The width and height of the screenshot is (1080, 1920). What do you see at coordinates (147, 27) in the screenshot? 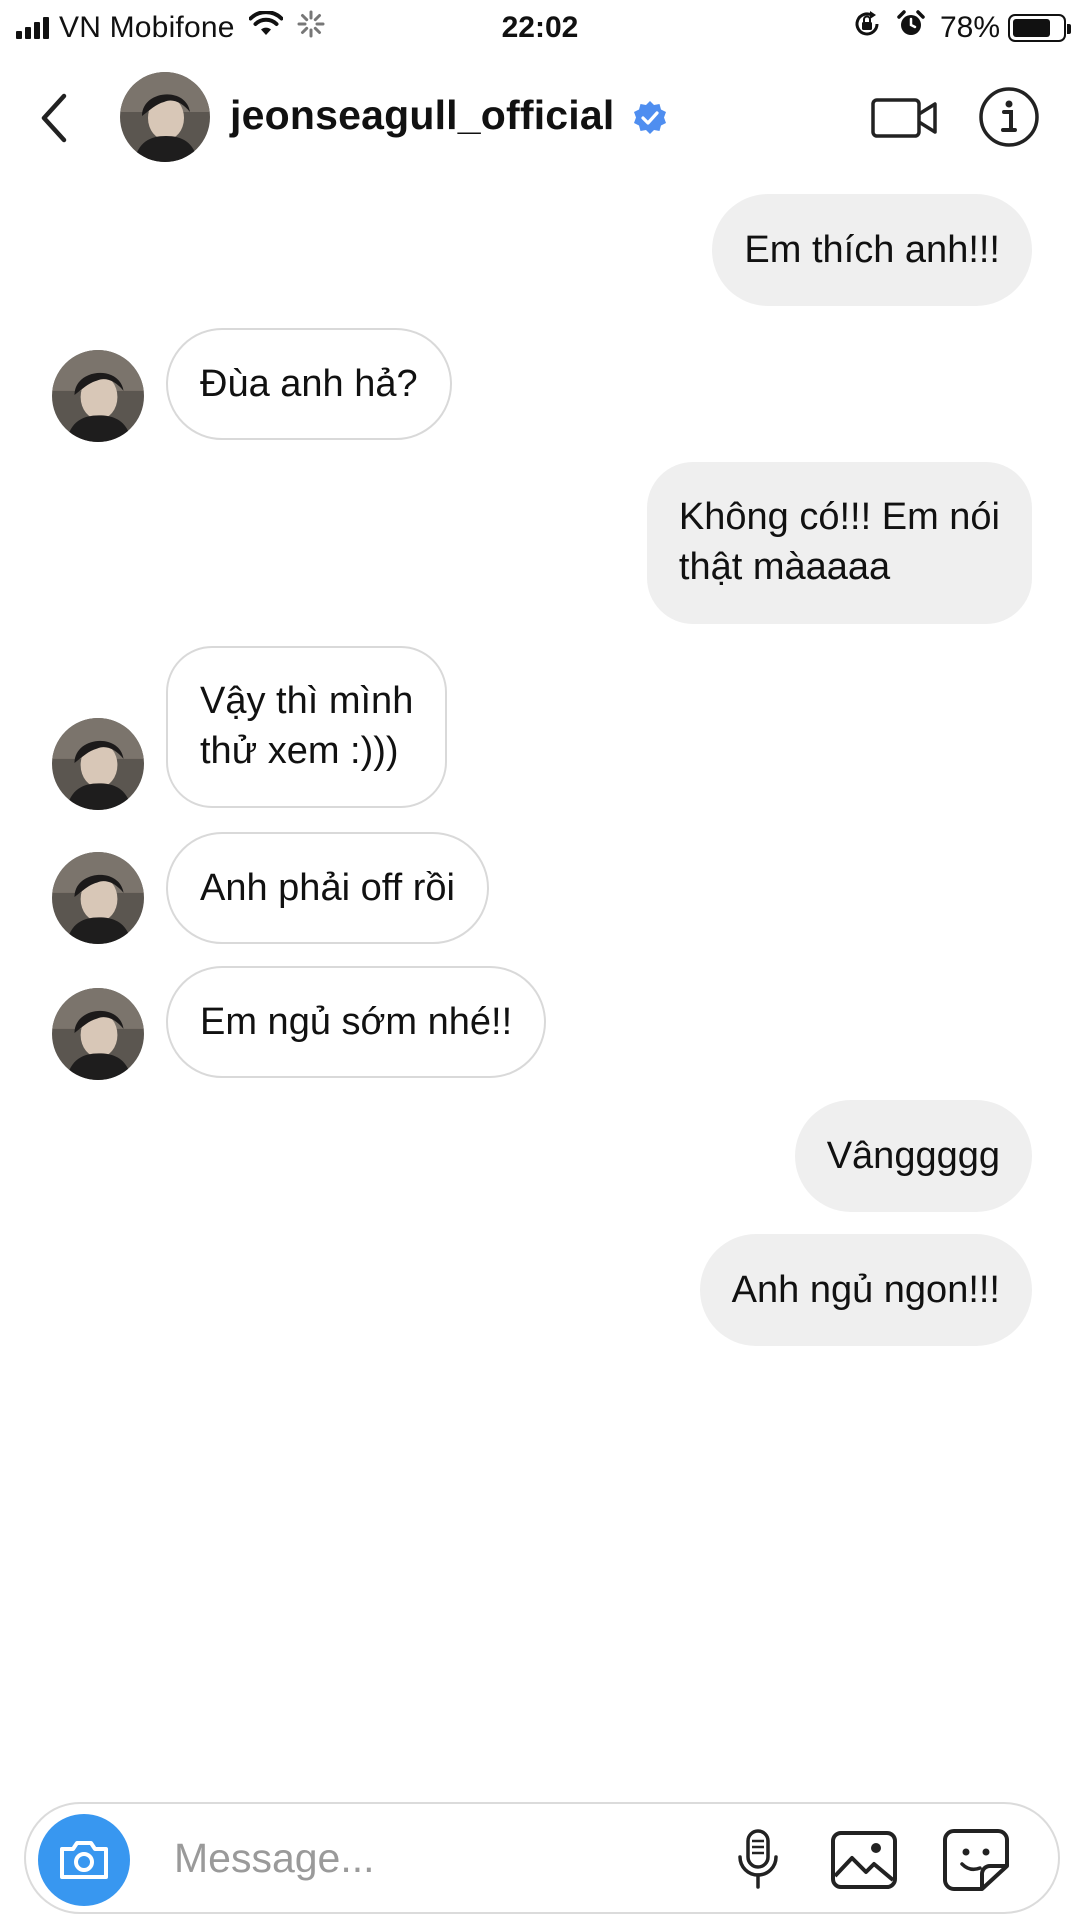
I see `carrier-name: VN Mobifone` at bounding box center [147, 27].